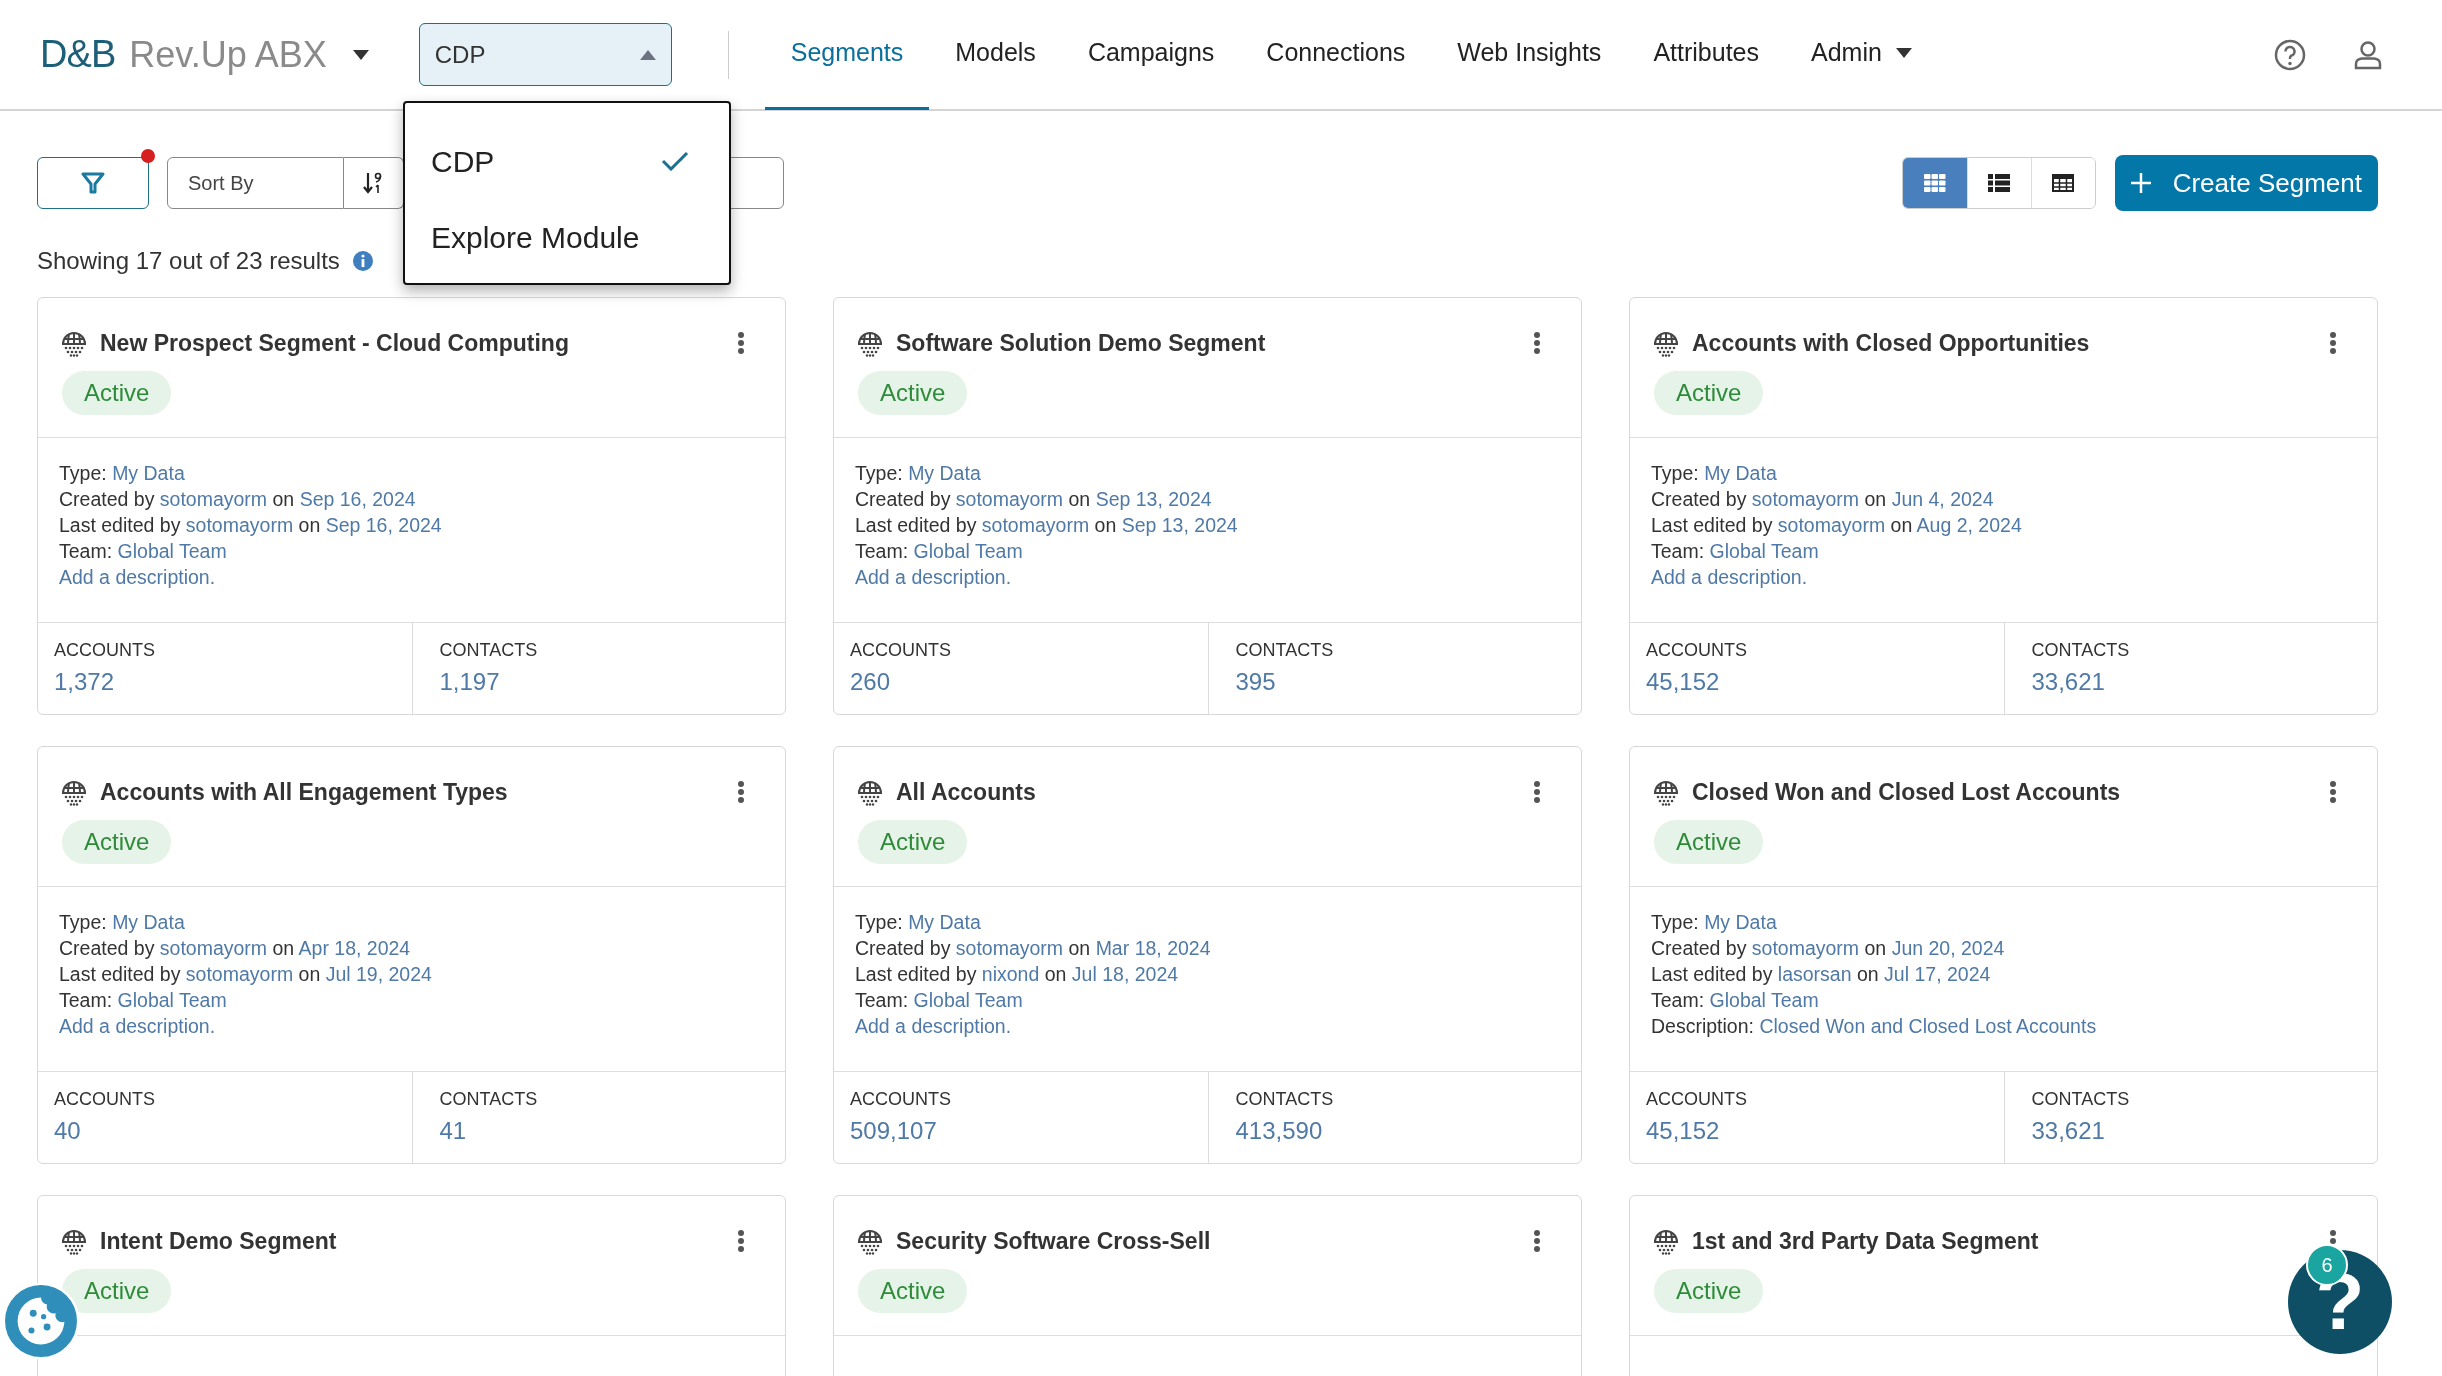 This screenshot has width=2442, height=1376. Describe the element at coordinates (255, 183) in the screenshot. I see `sort-field: Sort By` at that location.